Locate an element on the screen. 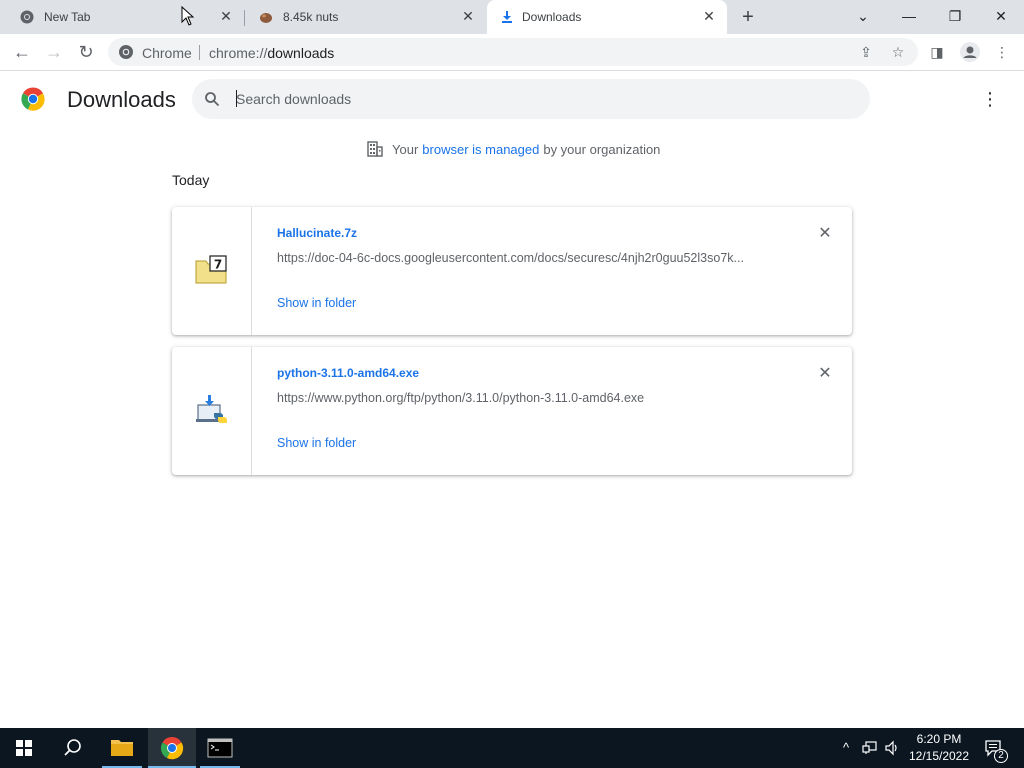 The width and height of the screenshot is (1024, 768). tab-downloads: Downloads ✕ is located at coordinates (607, 17).